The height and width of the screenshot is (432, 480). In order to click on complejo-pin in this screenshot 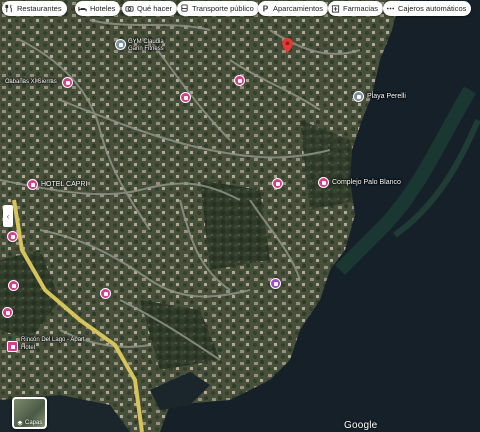, I will do `click(323, 182)`.